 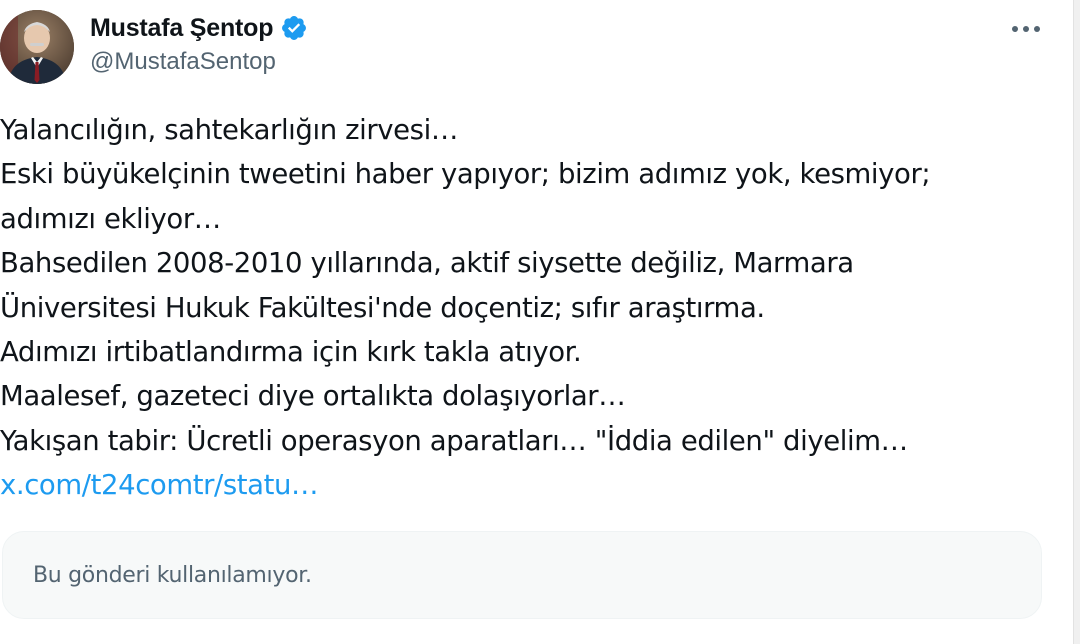 I want to click on verified-badge-icon, so click(x=294, y=28).